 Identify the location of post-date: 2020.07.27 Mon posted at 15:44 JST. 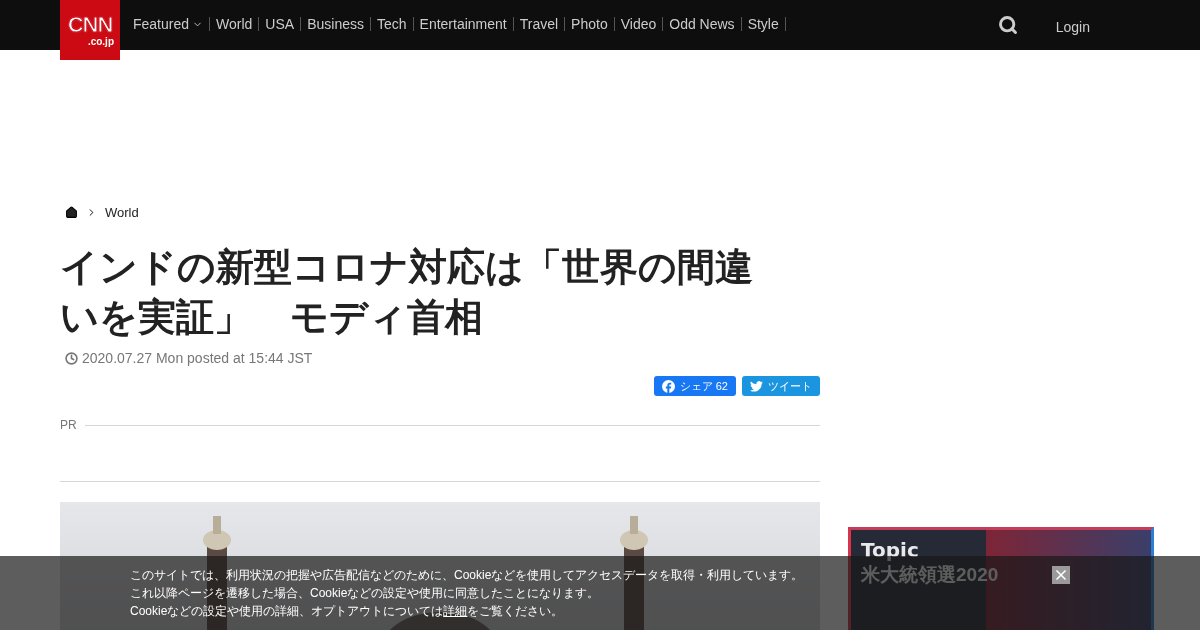
(197, 358).